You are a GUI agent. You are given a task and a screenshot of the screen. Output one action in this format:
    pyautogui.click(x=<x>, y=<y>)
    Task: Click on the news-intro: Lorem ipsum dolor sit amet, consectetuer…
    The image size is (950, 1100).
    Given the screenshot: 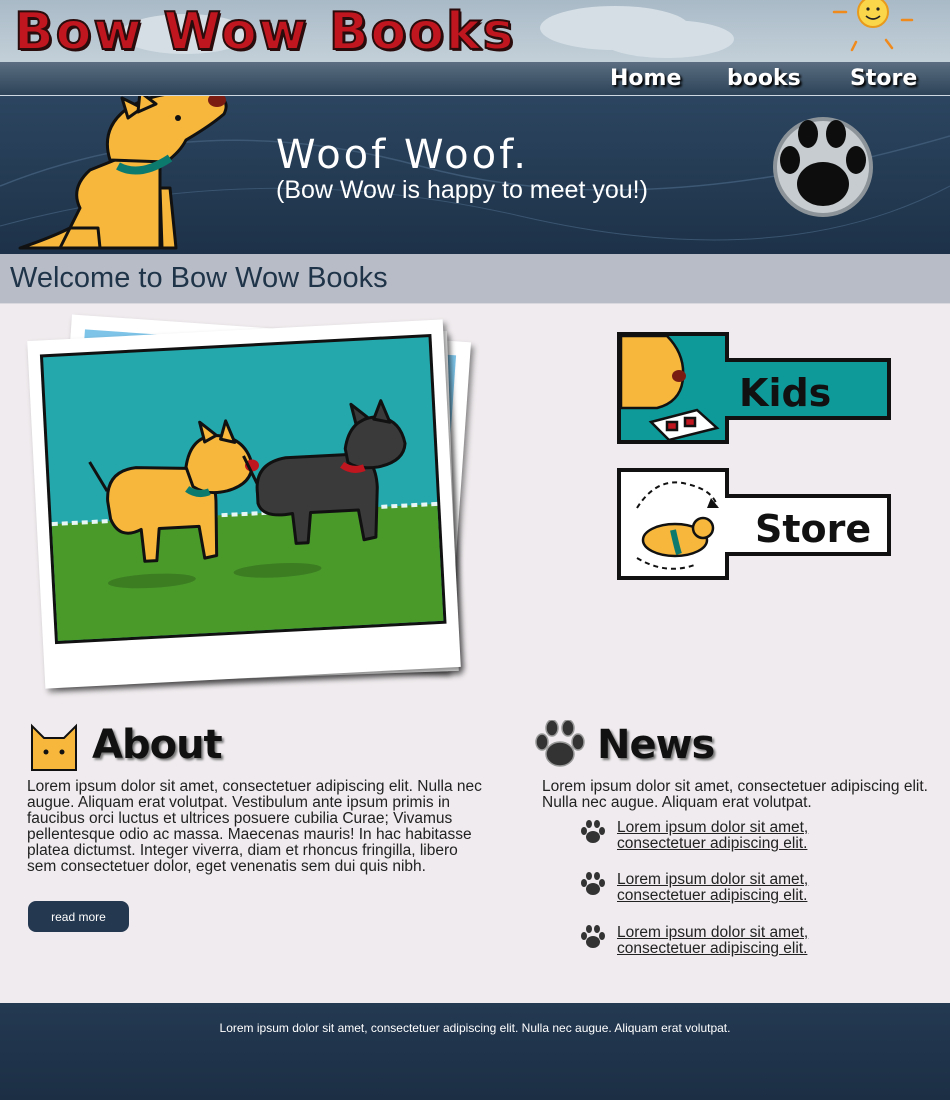 What is the action you would take?
    pyautogui.click(x=735, y=794)
    